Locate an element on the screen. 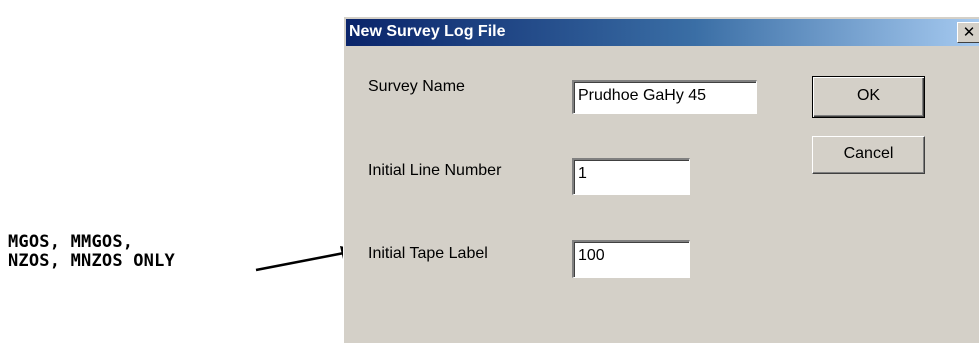 This screenshot has height=343, width=979. survey-name-value: Prudhoe GaHy 45 is located at coordinates (642, 95).